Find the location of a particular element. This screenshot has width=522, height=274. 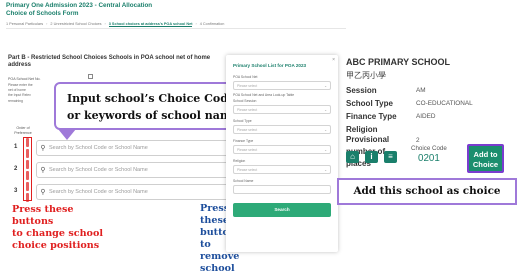

search-button: Search is located at coordinates (282, 210).